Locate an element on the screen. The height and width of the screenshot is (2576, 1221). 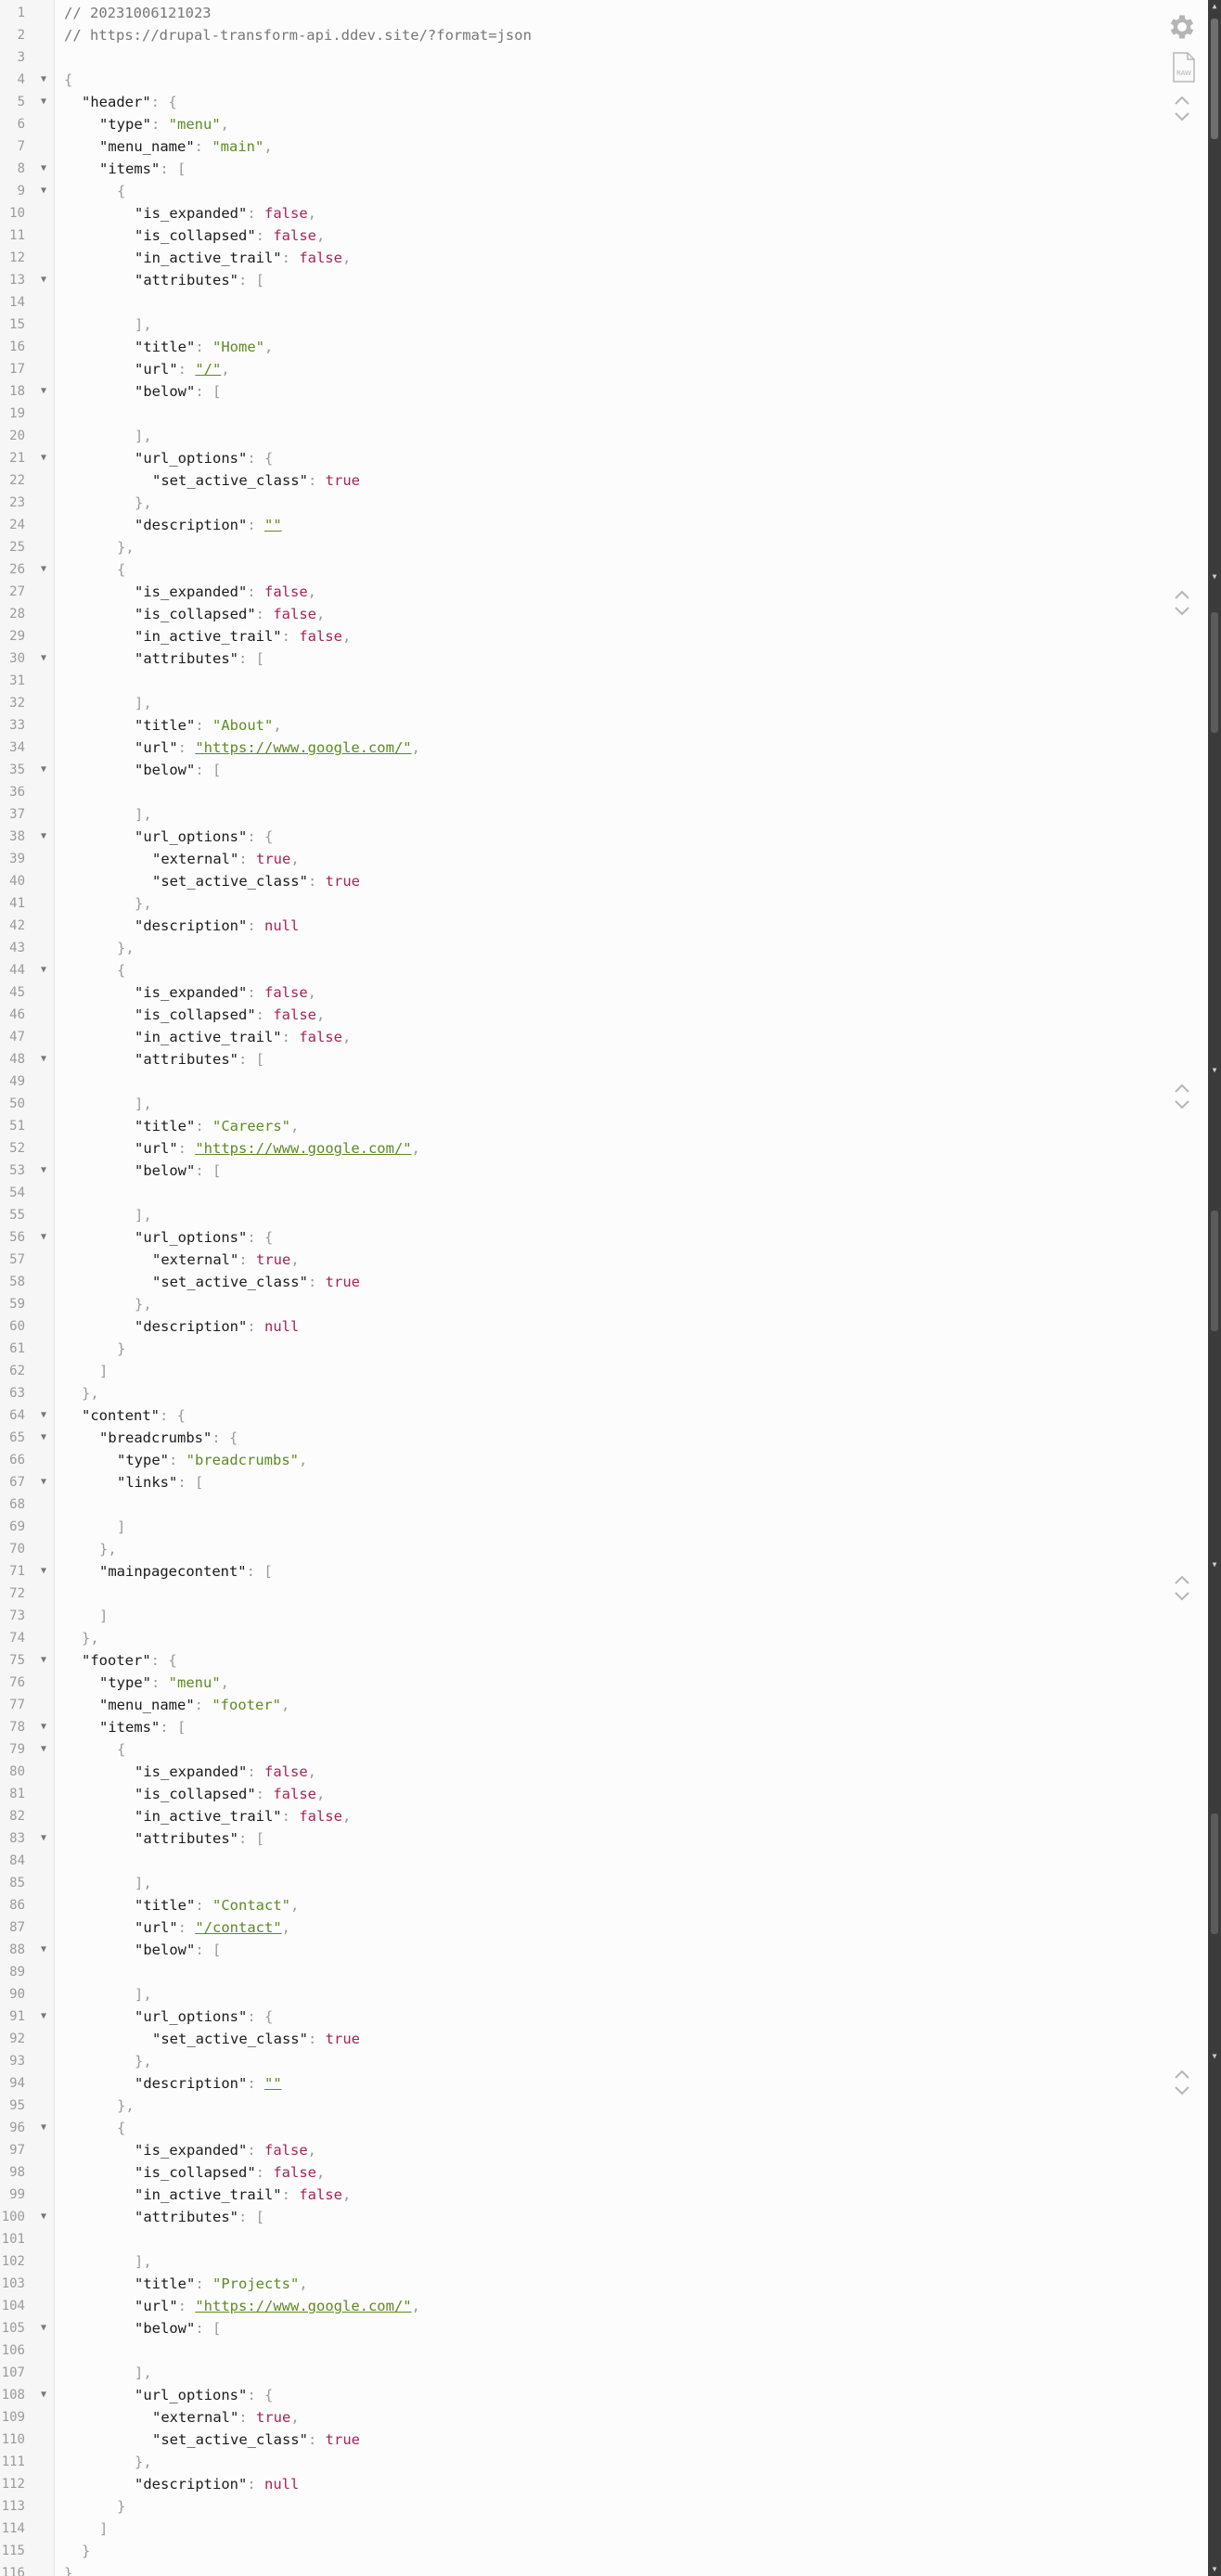
line-number: 31 is located at coordinates (17, 680).